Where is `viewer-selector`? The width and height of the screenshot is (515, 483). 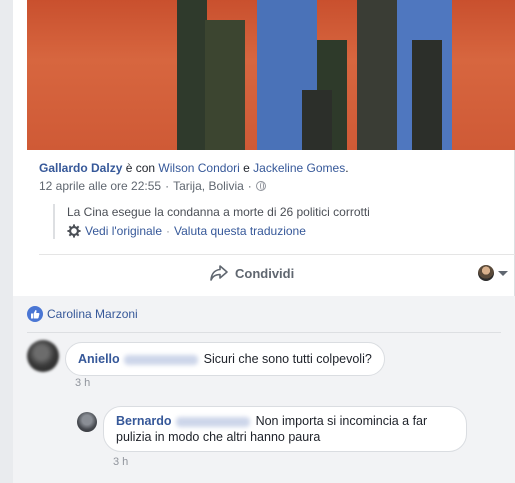 viewer-selector is located at coordinates (493, 273).